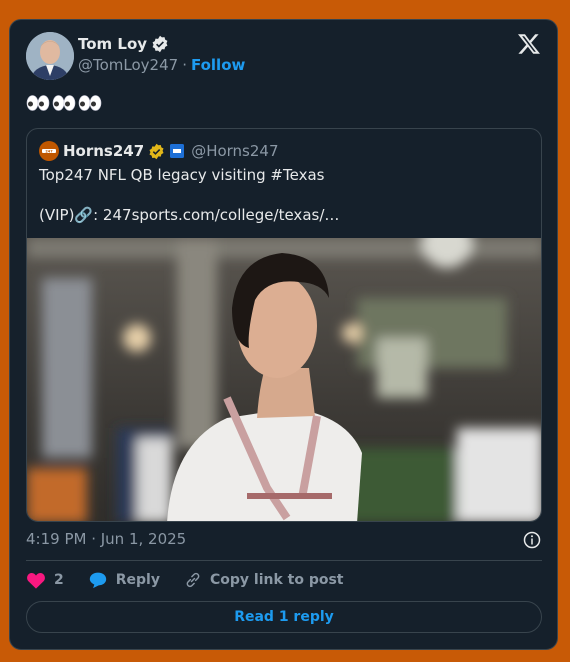  What do you see at coordinates (59, 580) in the screenshot?
I see `like-count: 2` at bounding box center [59, 580].